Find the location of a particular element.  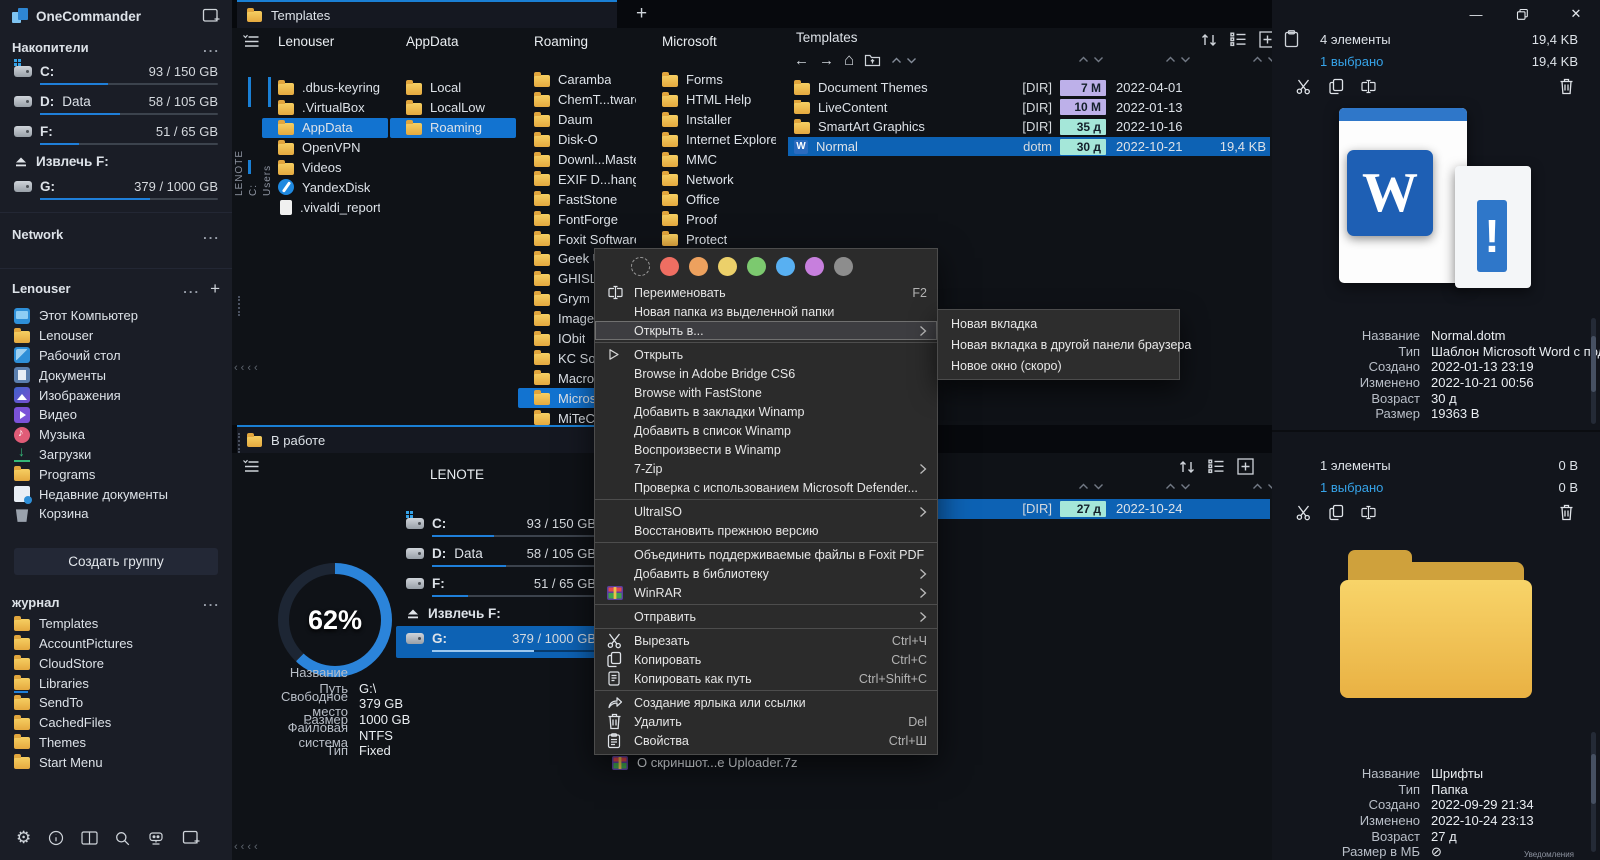

sidebar-item-computer: Этот Компьютер is located at coordinates (116, 316).